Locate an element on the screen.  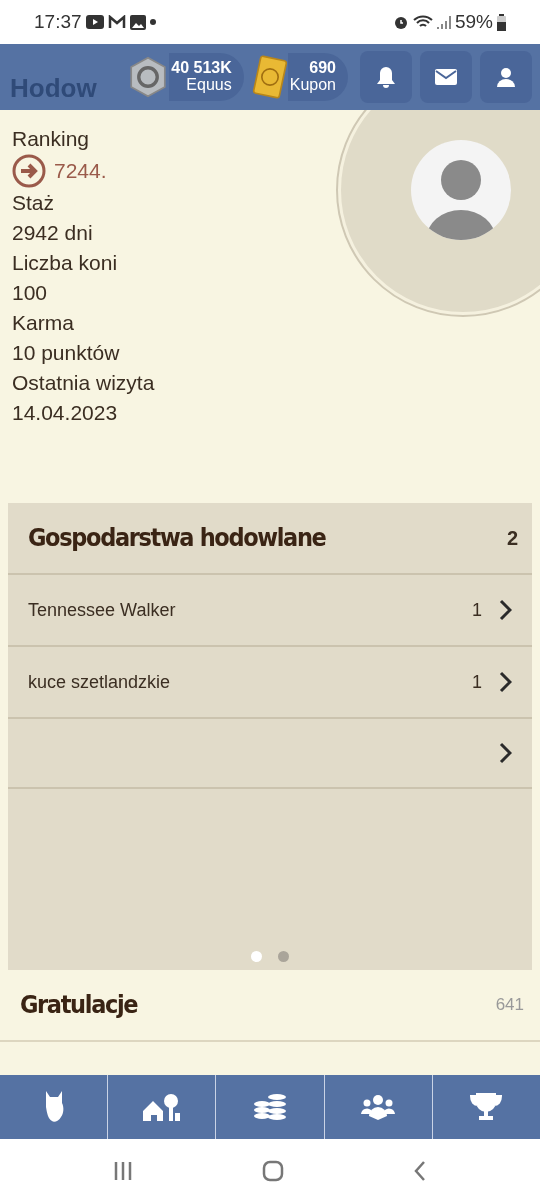
user-icon is located at coordinates (506, 77).